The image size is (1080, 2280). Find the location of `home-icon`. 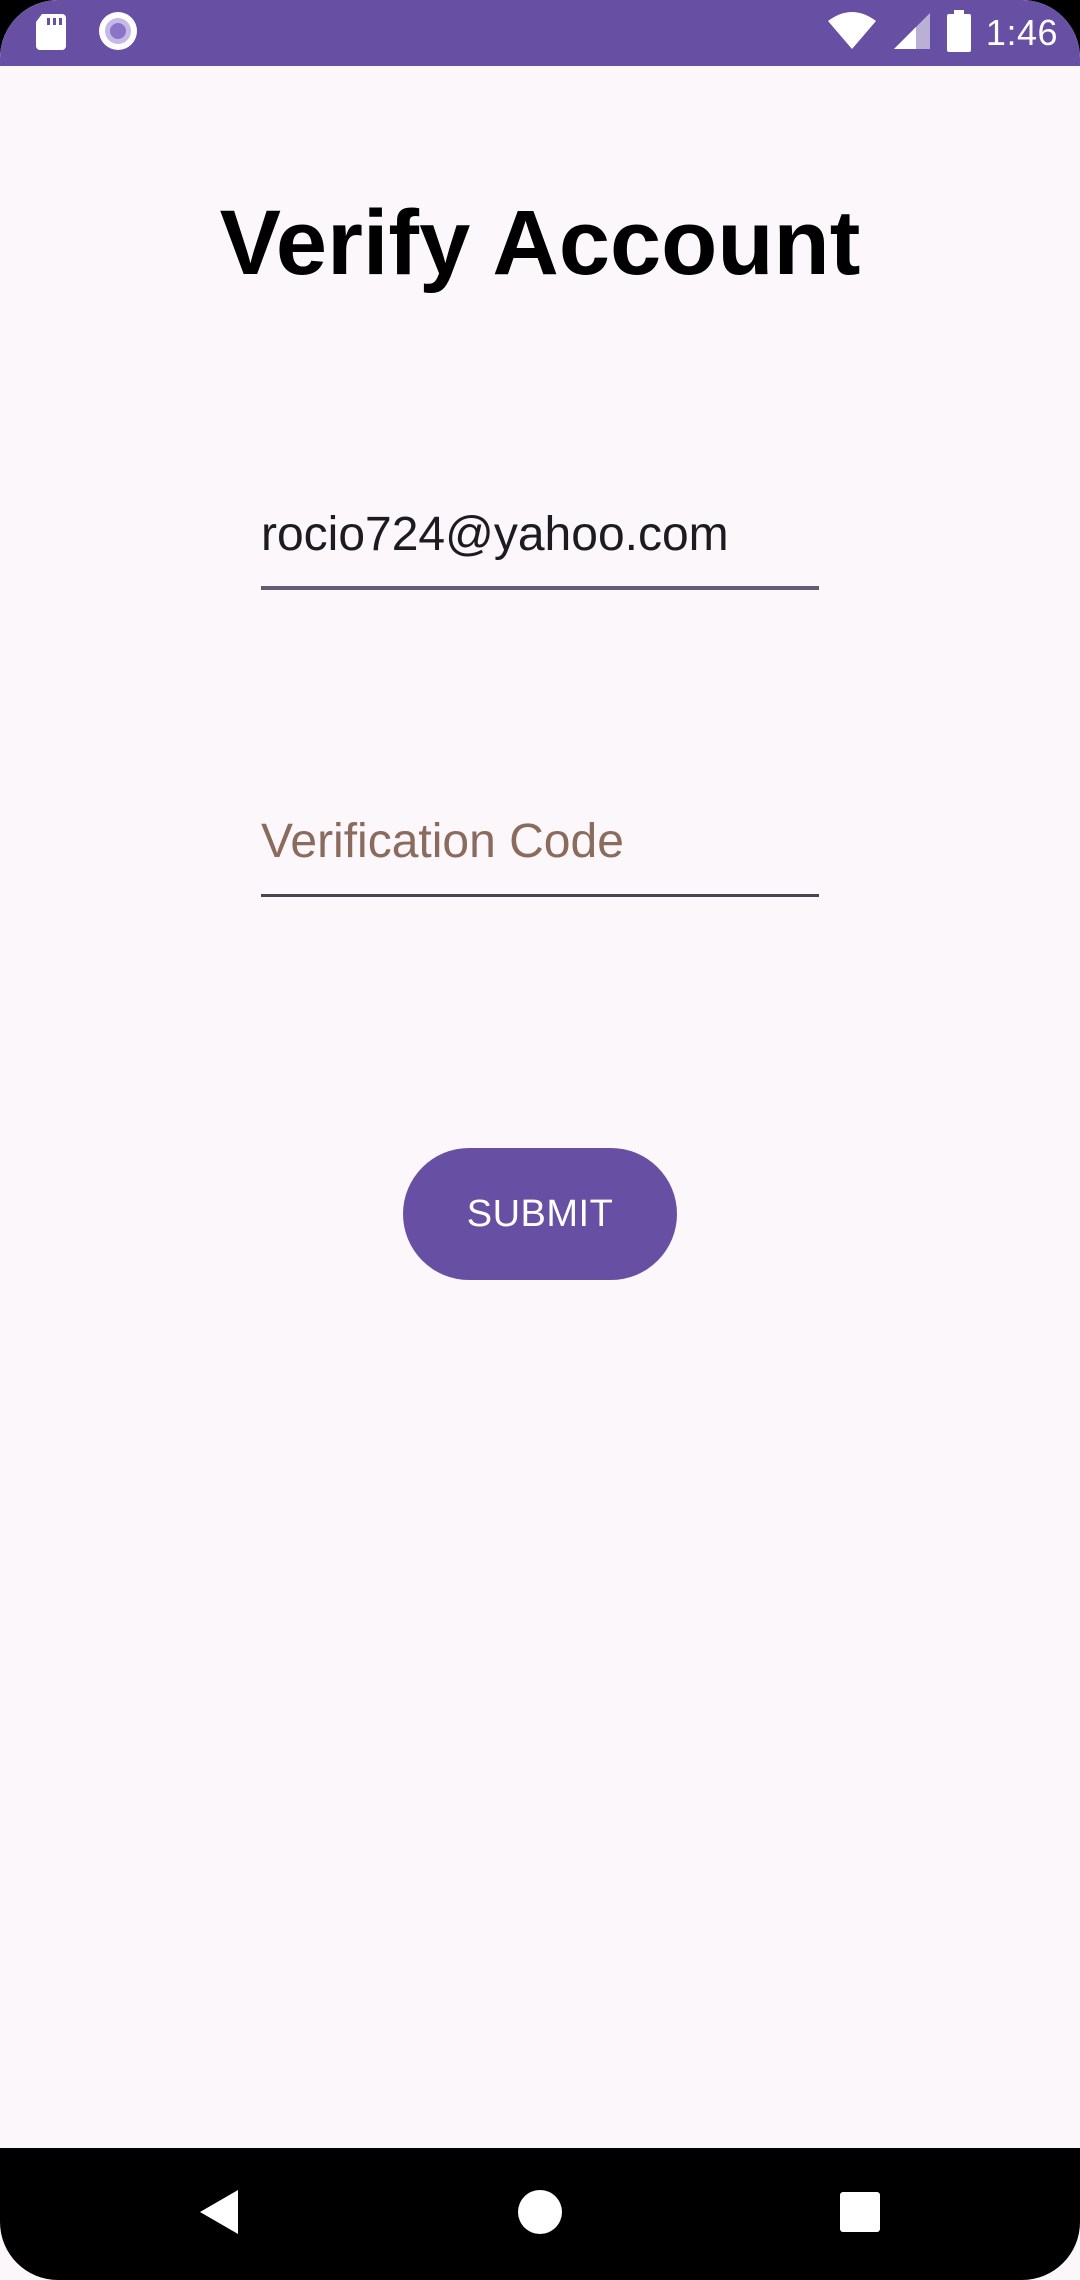

home-icon is located at coordinates (540, 2214).